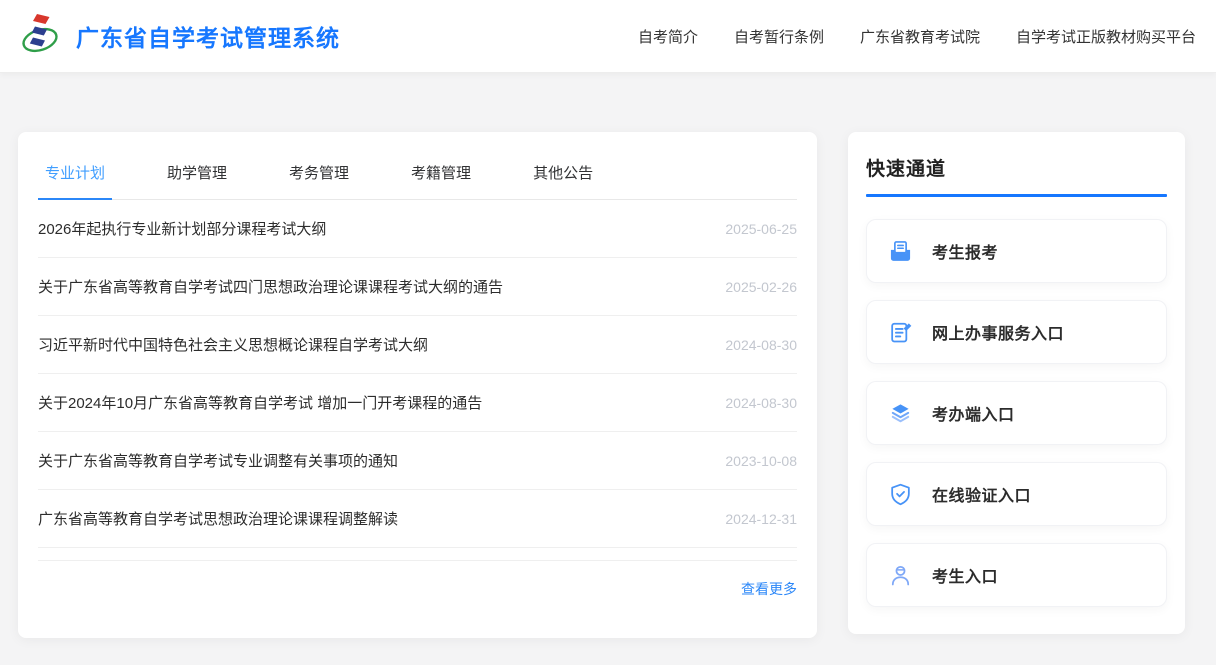 This screenshot has width=1216, height=665. What do you see at coordinates (218, 518) in the screenshot?
I see `news-title: 广东省高等教育自学考试思想政治理论课课程调整解读` at bounding box center [218, 518].